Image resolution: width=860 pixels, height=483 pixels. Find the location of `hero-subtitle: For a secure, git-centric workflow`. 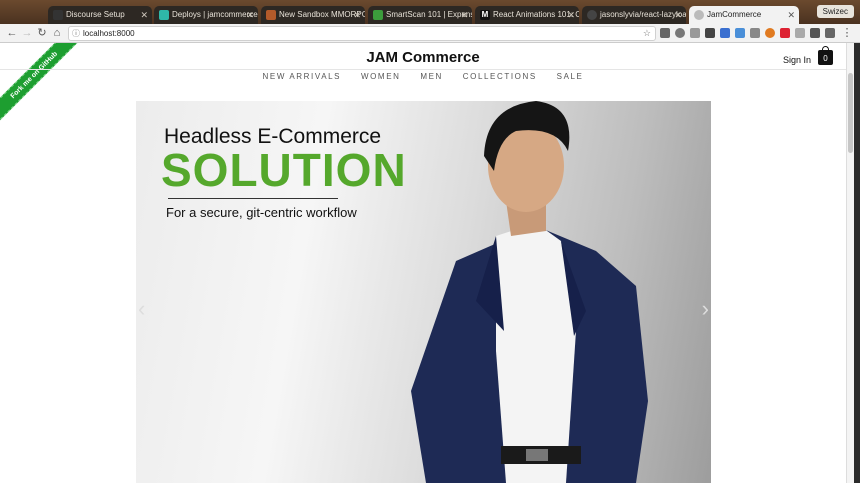

hero-subtitle: For a secure, git-centric workflow is located at coordinates (261, 212).